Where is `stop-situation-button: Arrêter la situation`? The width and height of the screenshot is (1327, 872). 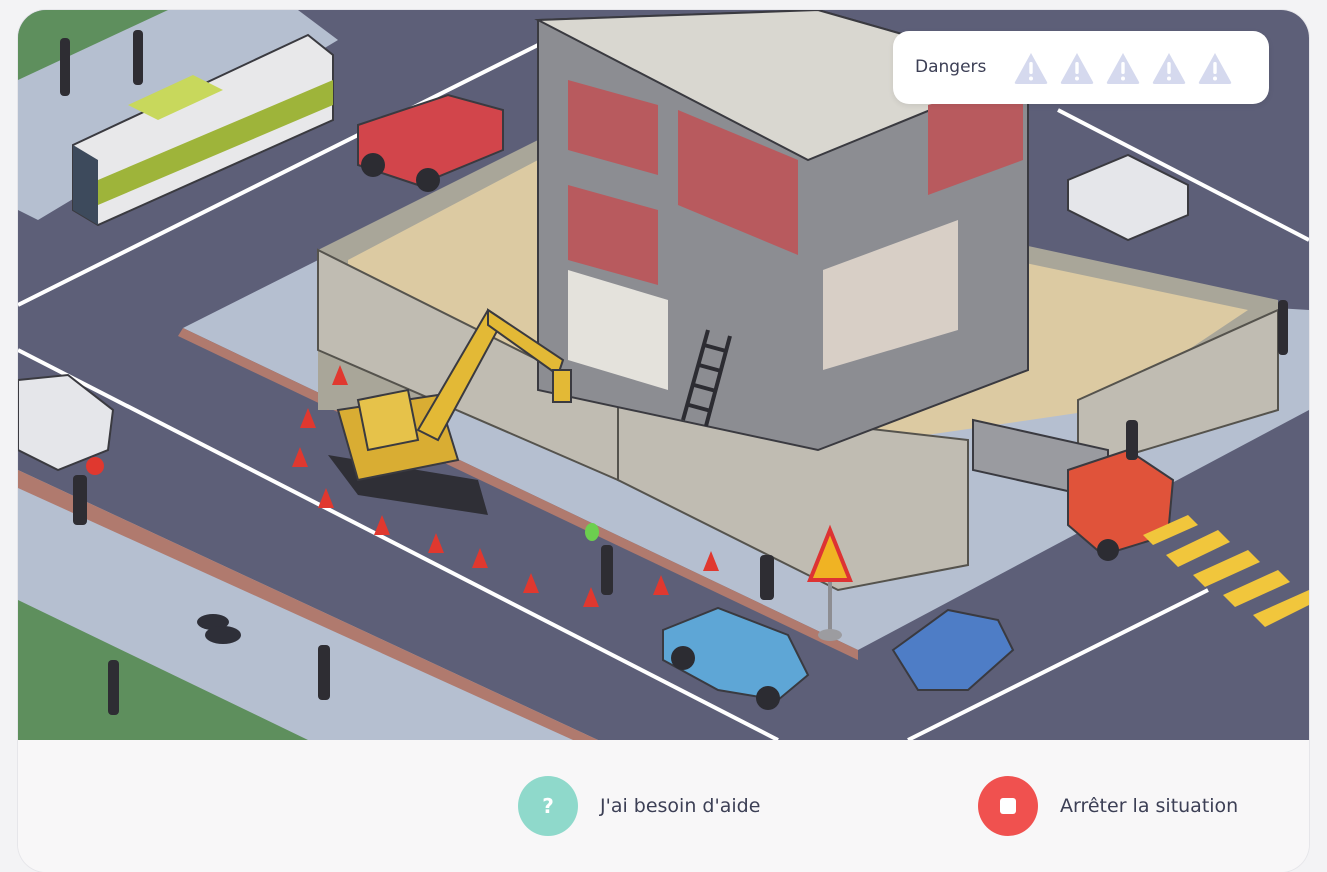 stop-situation-button: Arrêter la situation is located at coordinates (1108, 806).